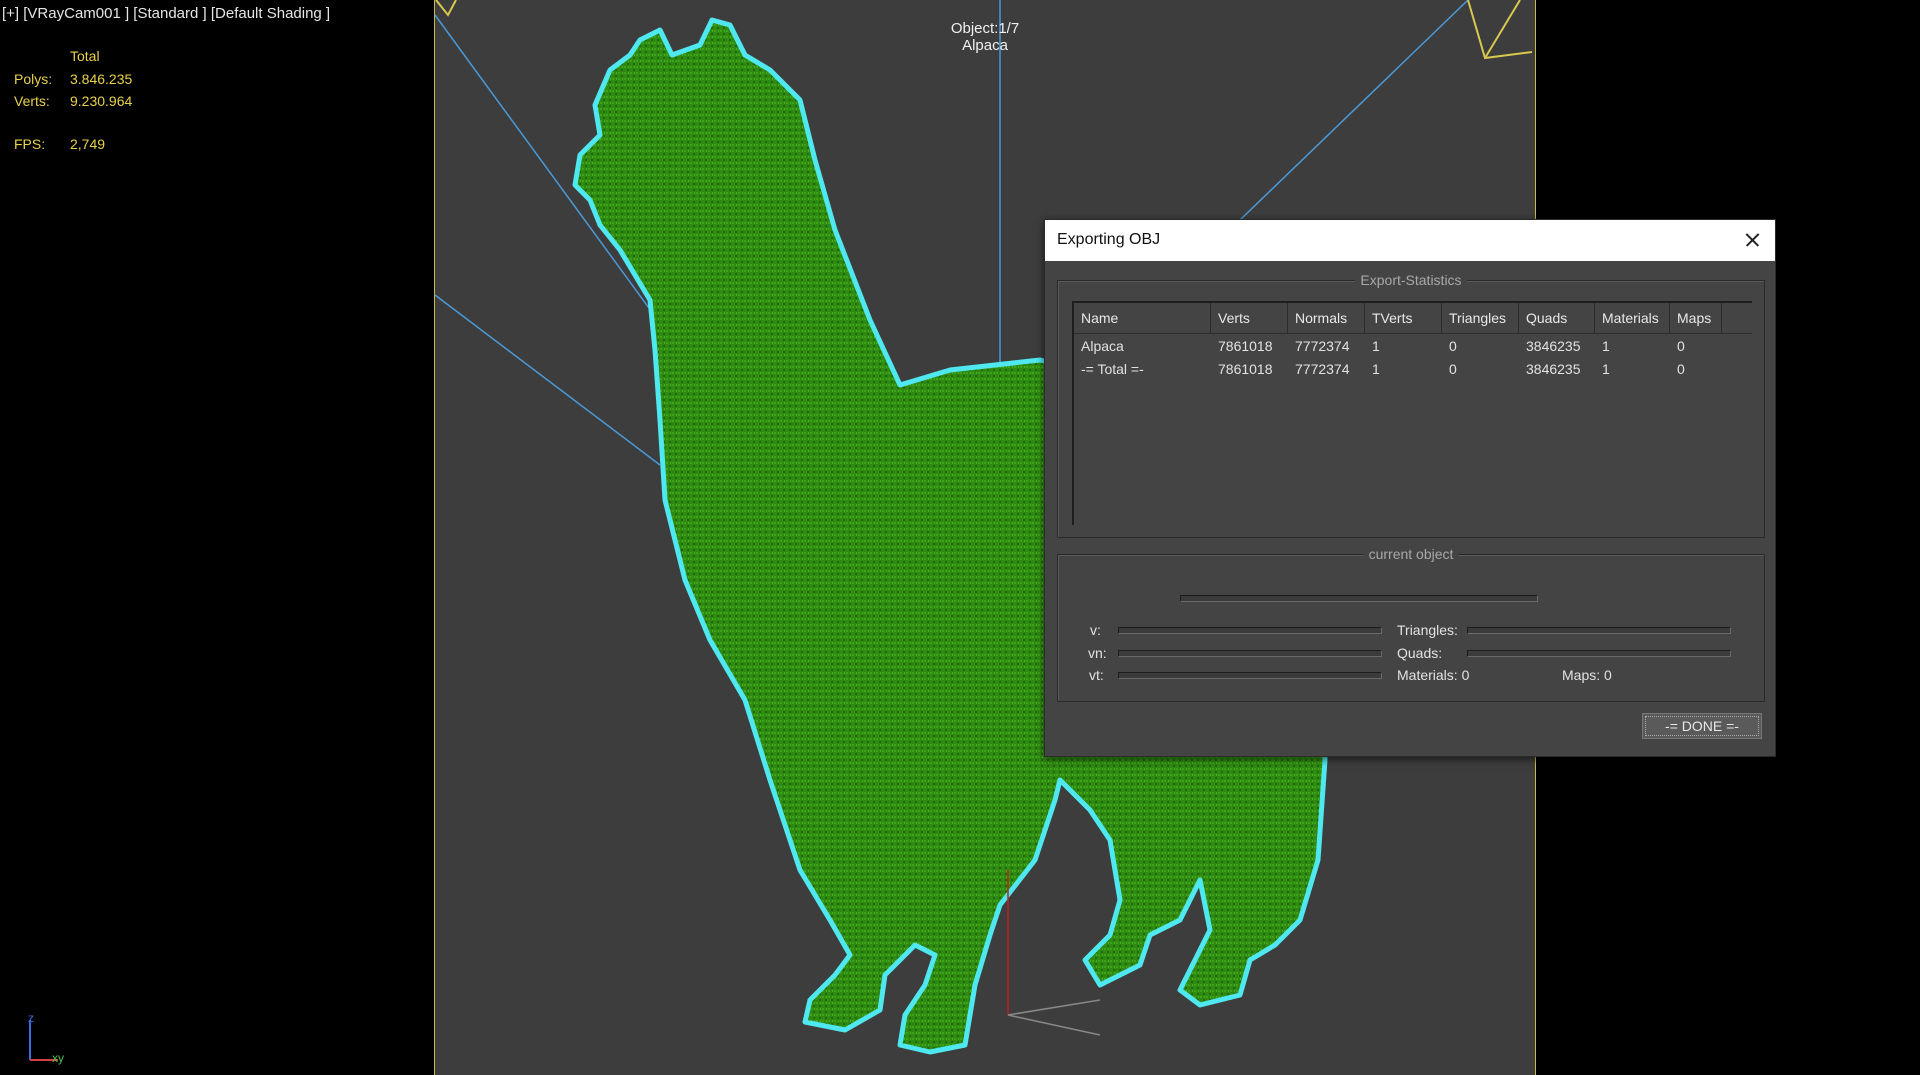  Describe the element at coordinates (1427, 675) in the screenshot. I see `materials-label: Materials:` at that location.